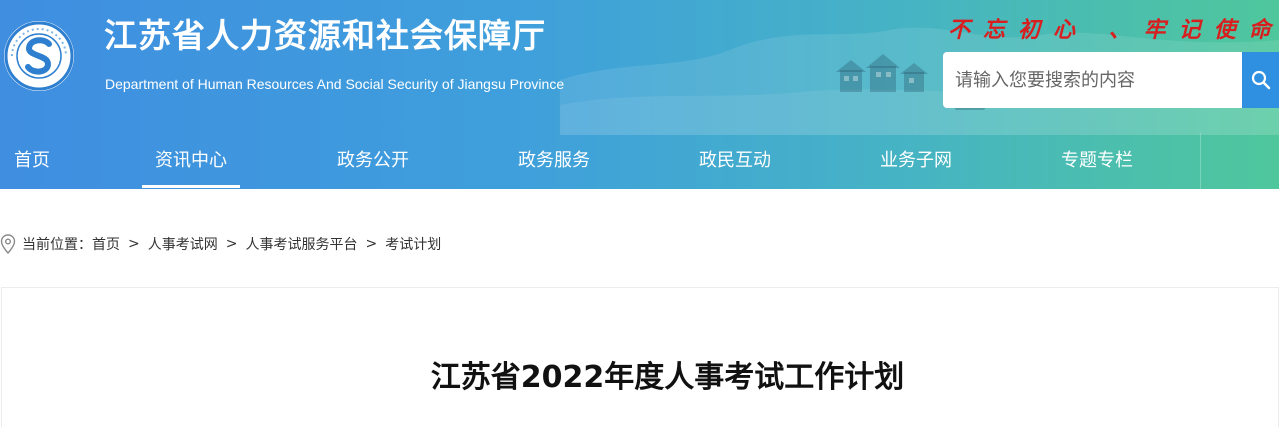 This screenshot has width=1279, height=427. Describe the element at coordinates (554, 161) in the screenshot. I see `nav-item-gov-services: 政务服务` at that location.